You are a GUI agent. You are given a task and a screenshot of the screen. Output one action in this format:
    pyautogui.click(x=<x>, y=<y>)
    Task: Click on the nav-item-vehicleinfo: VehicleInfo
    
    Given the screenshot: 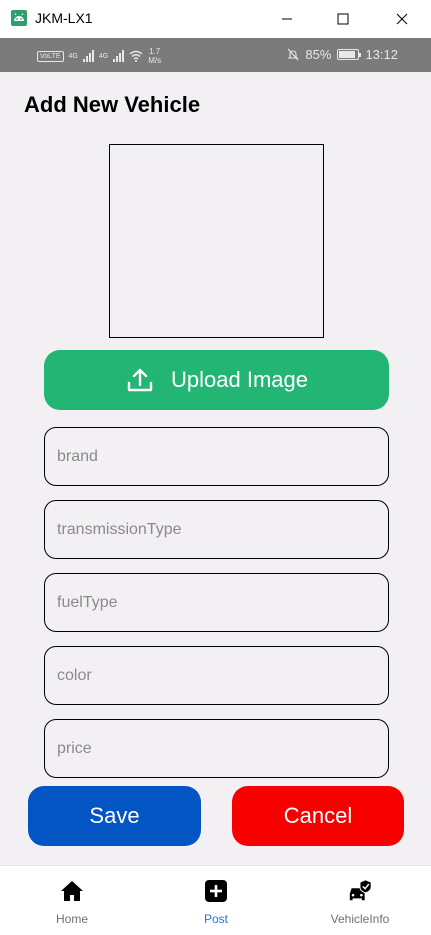 What is the action you would take?
    pyautogui.click(x=359, y=900)
    